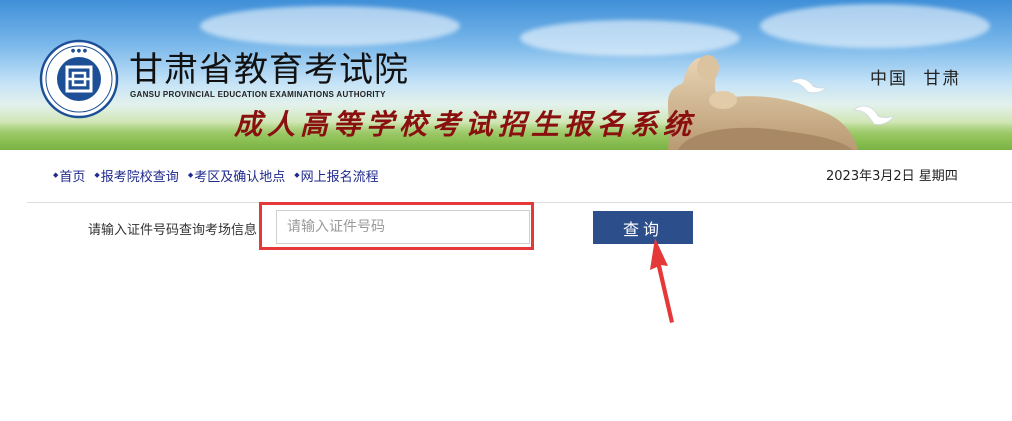 Image resolution: width=1012 pixels, height=421 pixels. I want to click on current-date: 2023年3月2日 星期四, so click(892, 176).